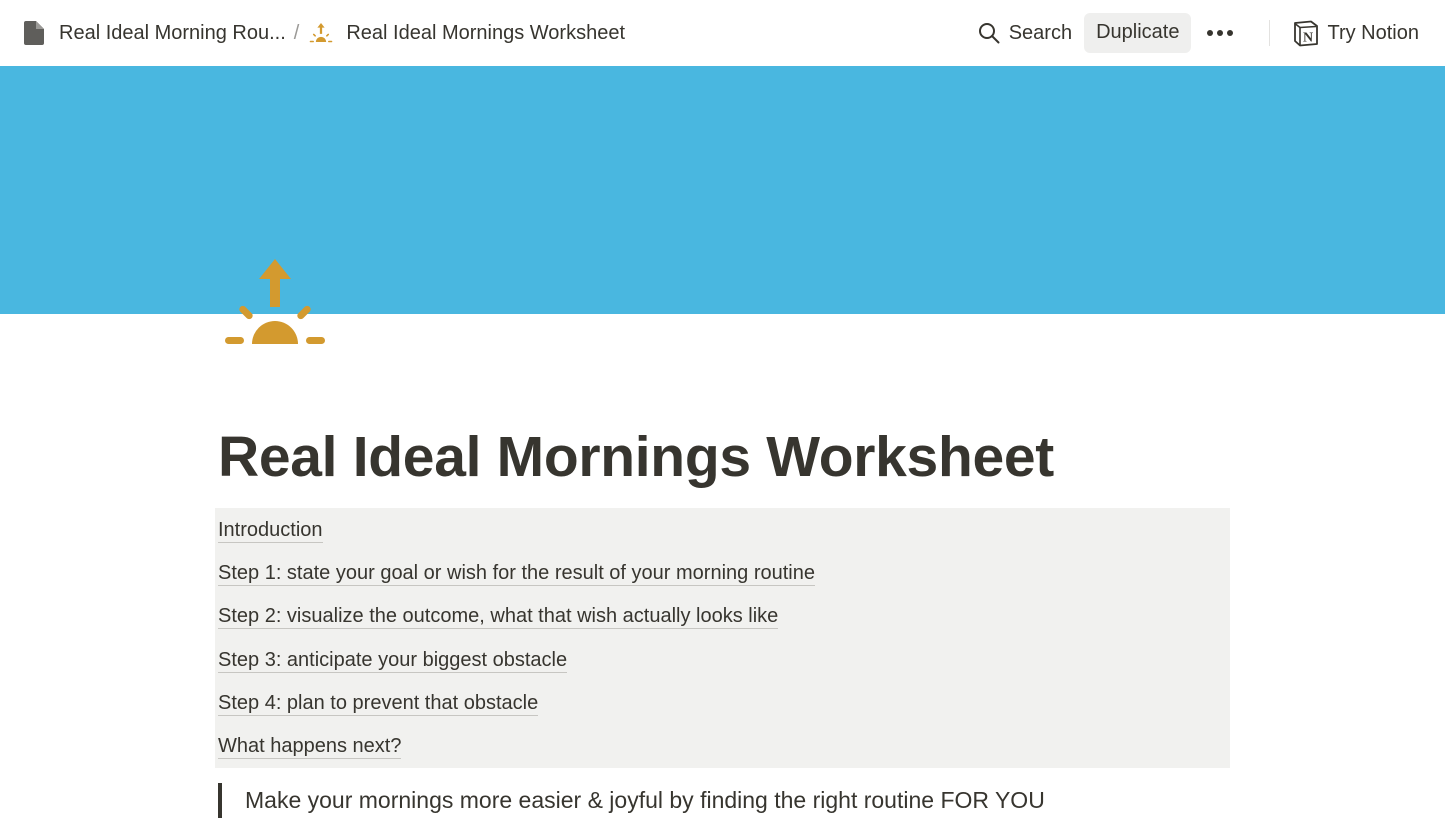  I want to click on breadcrumb-current: Real Ideal Mornings Worksheet, so click(467, 33).